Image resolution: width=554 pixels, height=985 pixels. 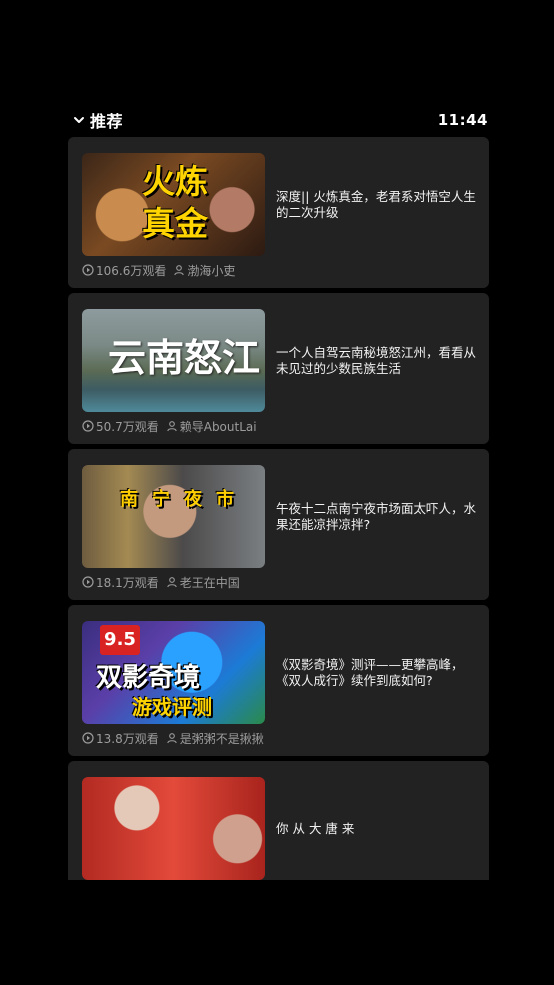 I want to click on video-title: 《双影奇境》测评——更攀高峰，《双人成行》续作到底如何?, so click(x=370, y=672).